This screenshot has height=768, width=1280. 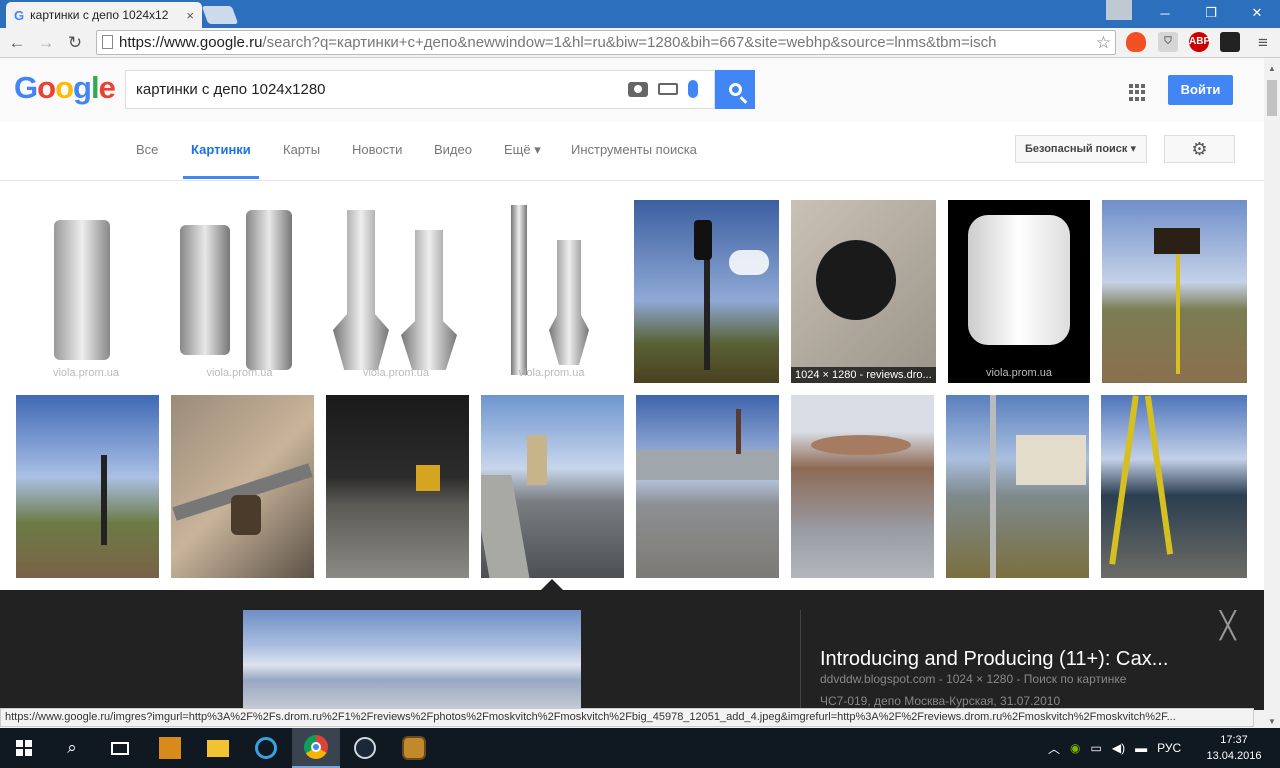 I want to click on camera-icon, so click(x=638, y=89).